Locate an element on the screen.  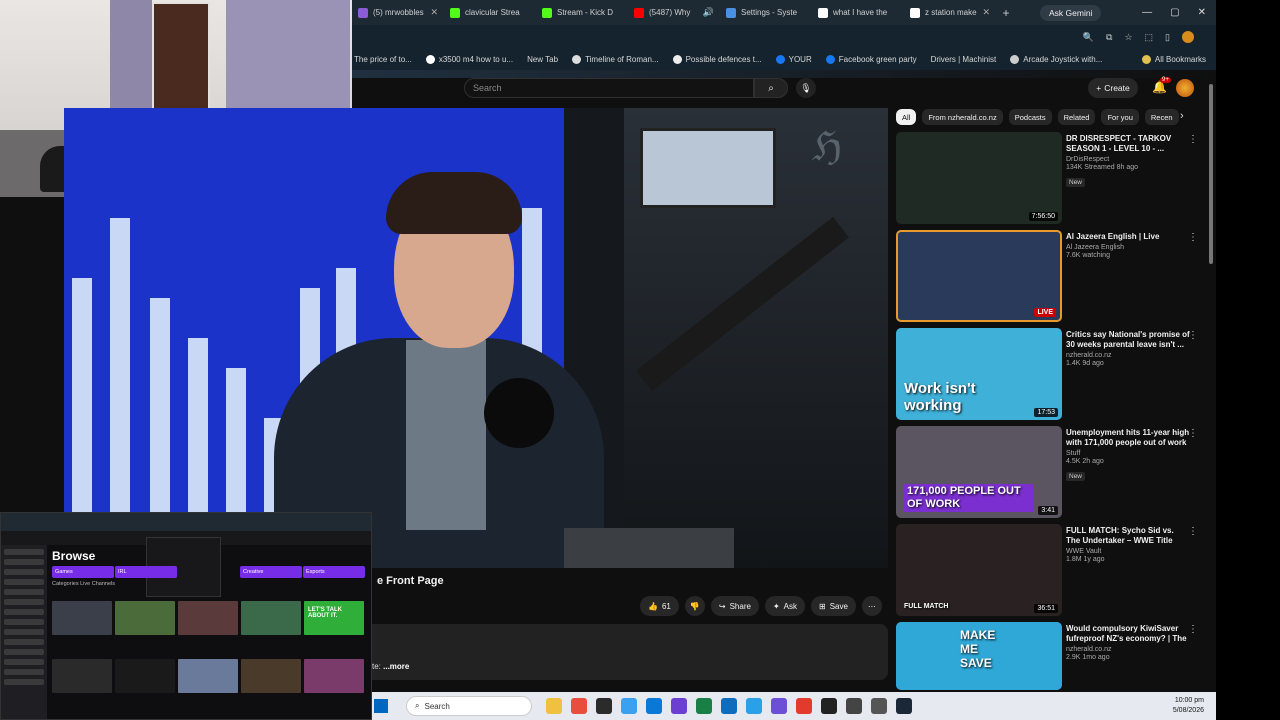
more-link: ...more is located at coordinates (396, 666).